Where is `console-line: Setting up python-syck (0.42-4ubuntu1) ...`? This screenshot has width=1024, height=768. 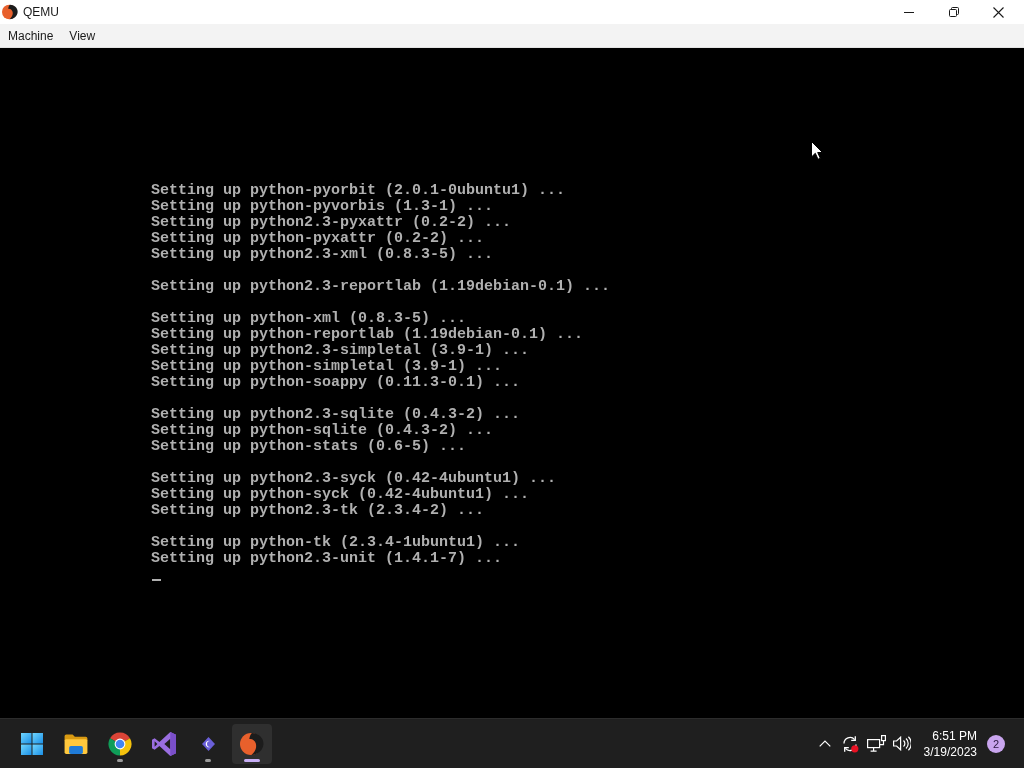 console-line: Setting up python-syck (0.42-4ubuntu1) ... is located at coordinates (340, 495).